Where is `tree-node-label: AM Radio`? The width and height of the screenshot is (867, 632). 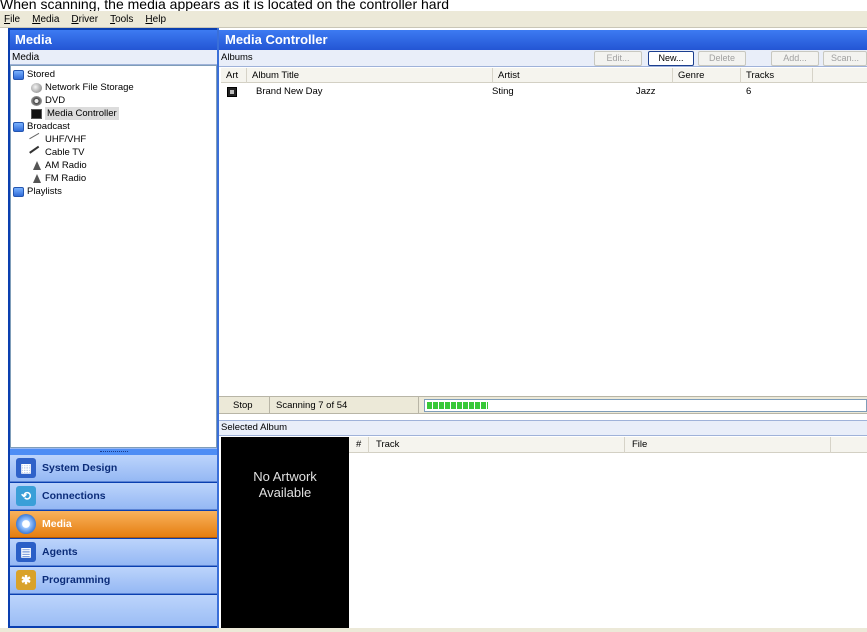 tree-node-label: AM Radio is located at coordinates (66, 165).